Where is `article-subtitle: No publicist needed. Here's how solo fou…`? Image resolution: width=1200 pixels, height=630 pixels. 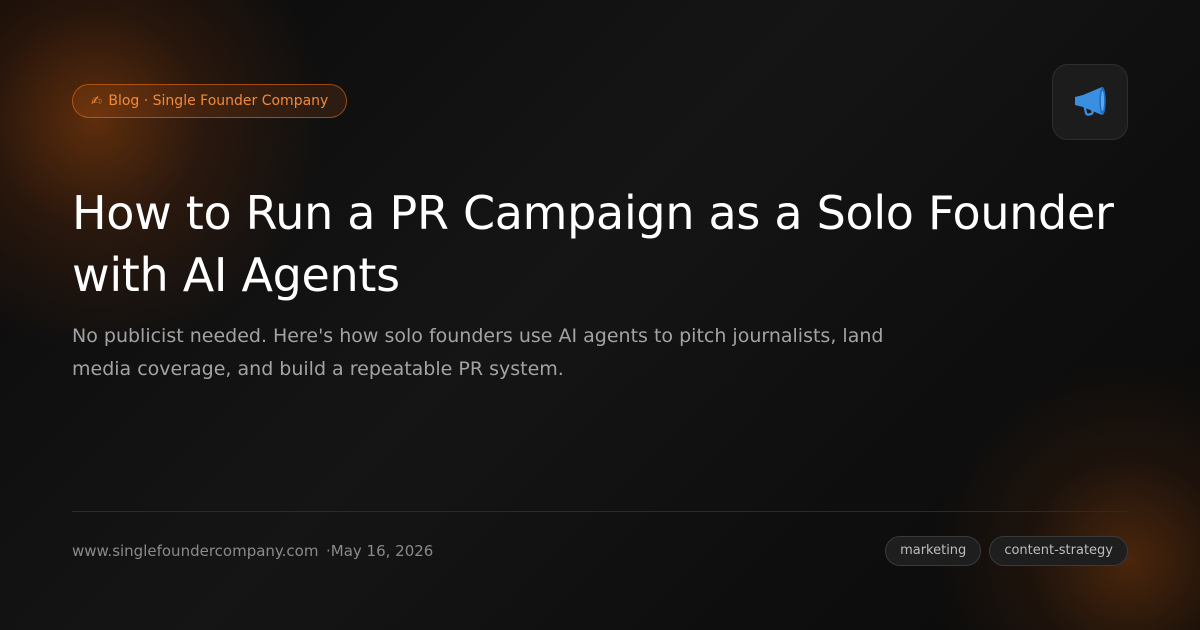
article-subtitle: No publicist needed. Here's how solo fou… is located at coordinates (478, 352).